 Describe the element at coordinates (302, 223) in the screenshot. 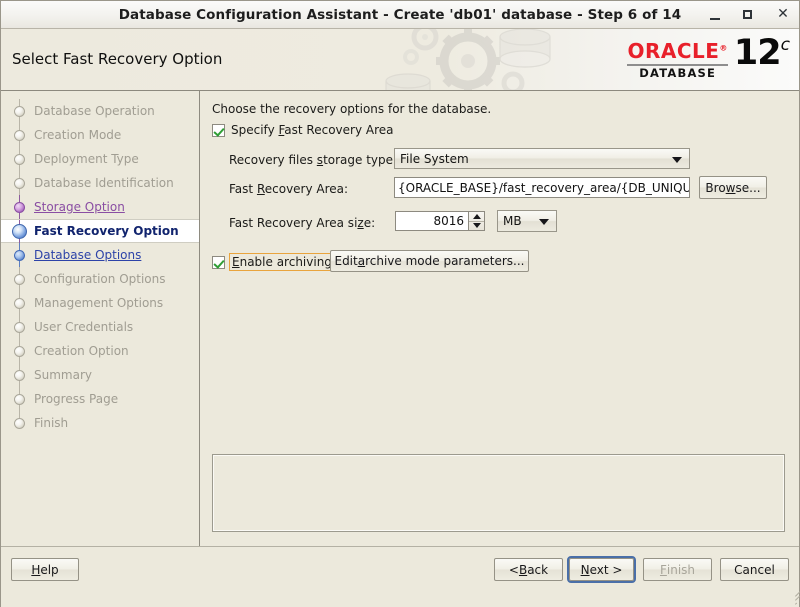

I see `fra-size-label: Fast Recovery Area size:` at that location.